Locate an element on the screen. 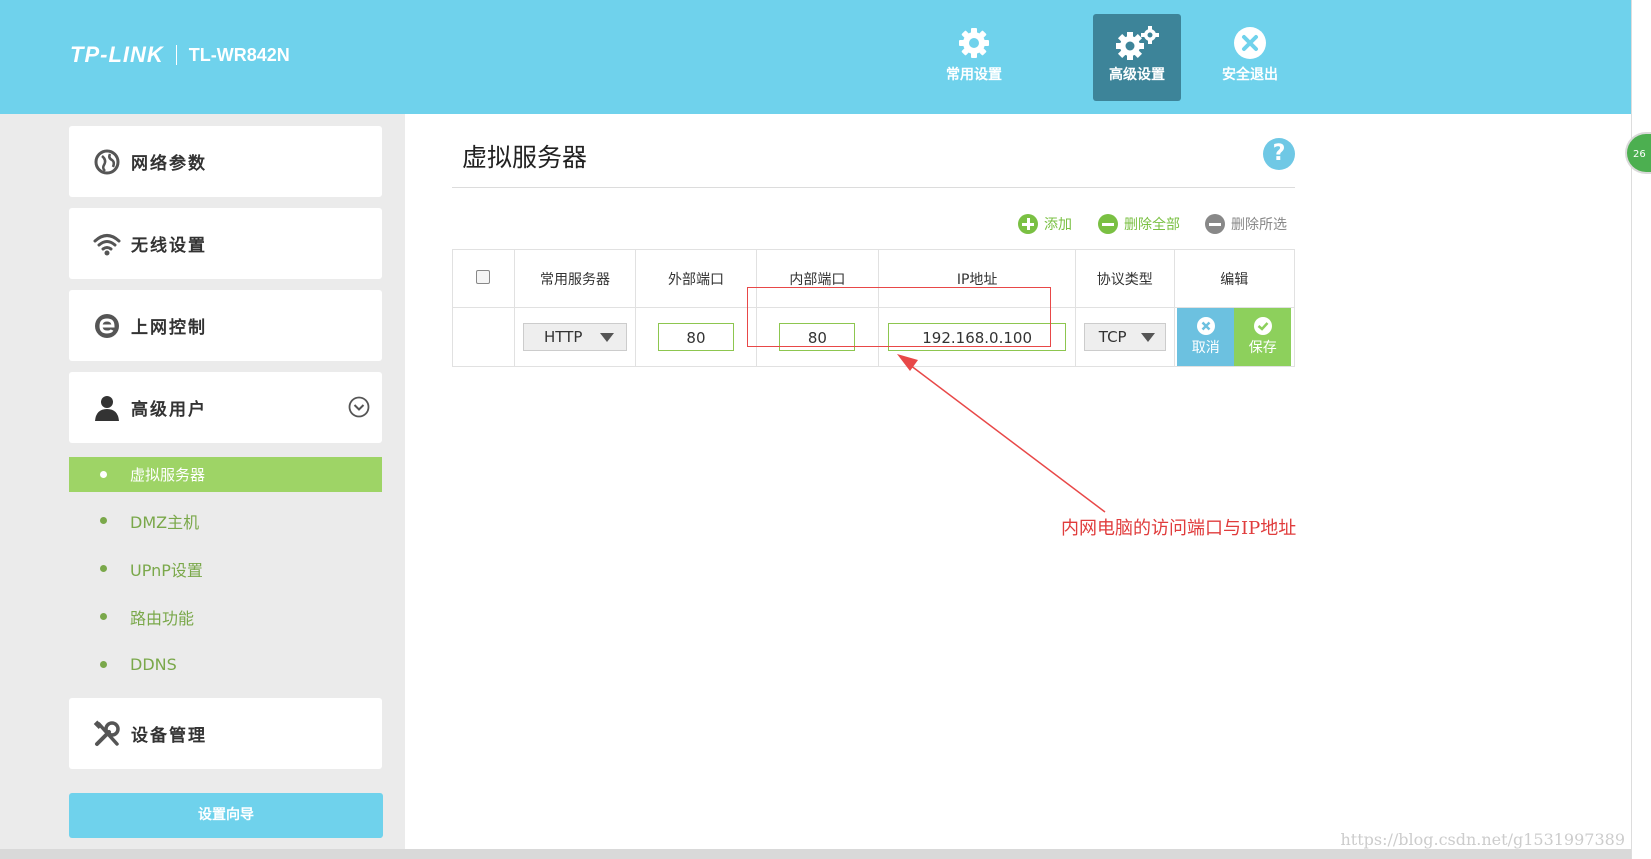 The height and width of the screenshot is (859, 1651). sidebar-subitem-label: 路由功能 is located at coordinates (162, 618).